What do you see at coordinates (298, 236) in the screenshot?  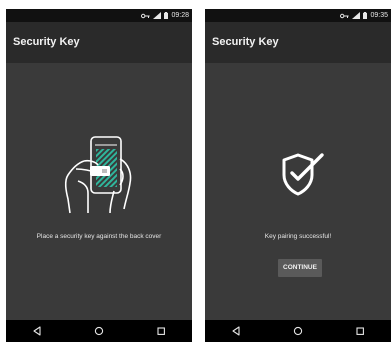 I see `success-text: Key pairing successful!` at bounding box center [298, 236].